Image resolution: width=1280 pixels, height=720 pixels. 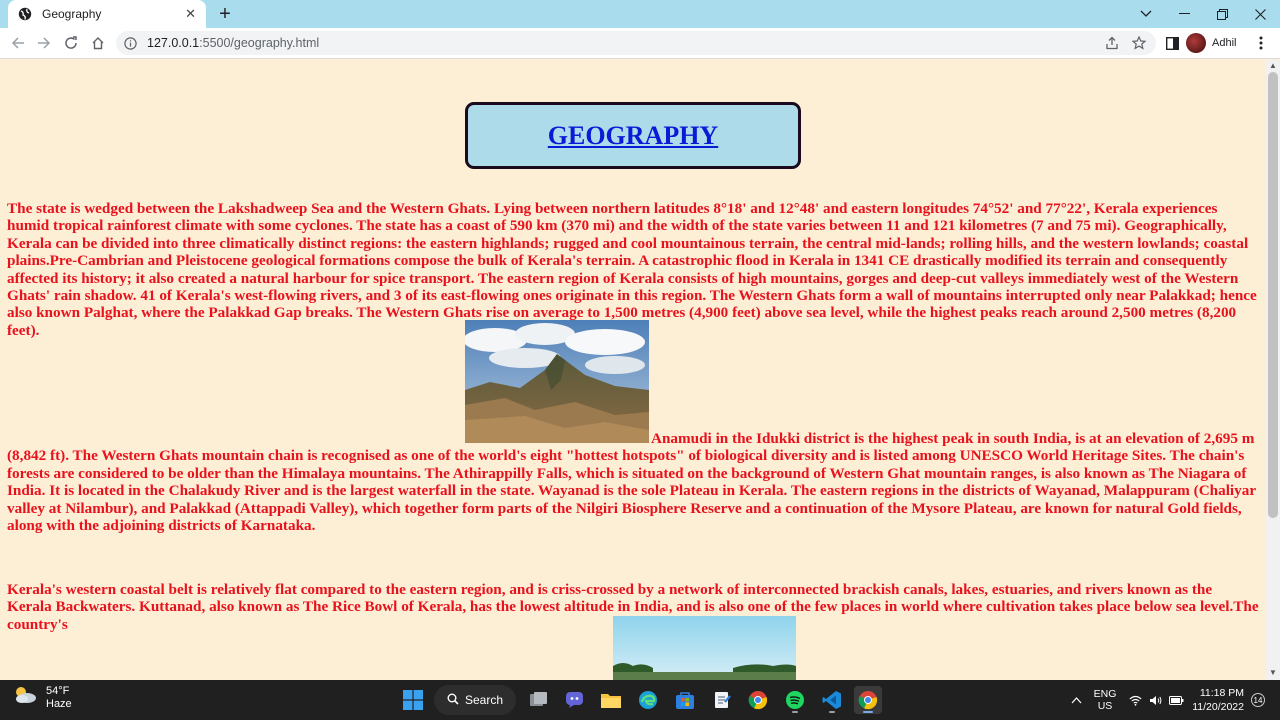 What do you see at coordinates (1135, 700) in the screenshot?
I see `wifi-icon` at bounding box center [1135, 700].